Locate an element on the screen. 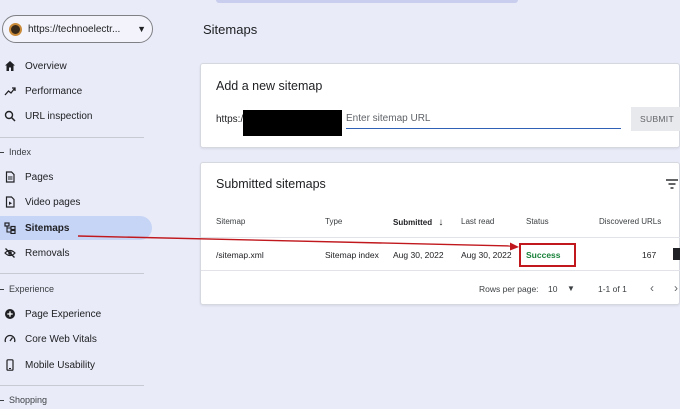  previous-page-icon: ‹ is located at coordinates (652, 288).